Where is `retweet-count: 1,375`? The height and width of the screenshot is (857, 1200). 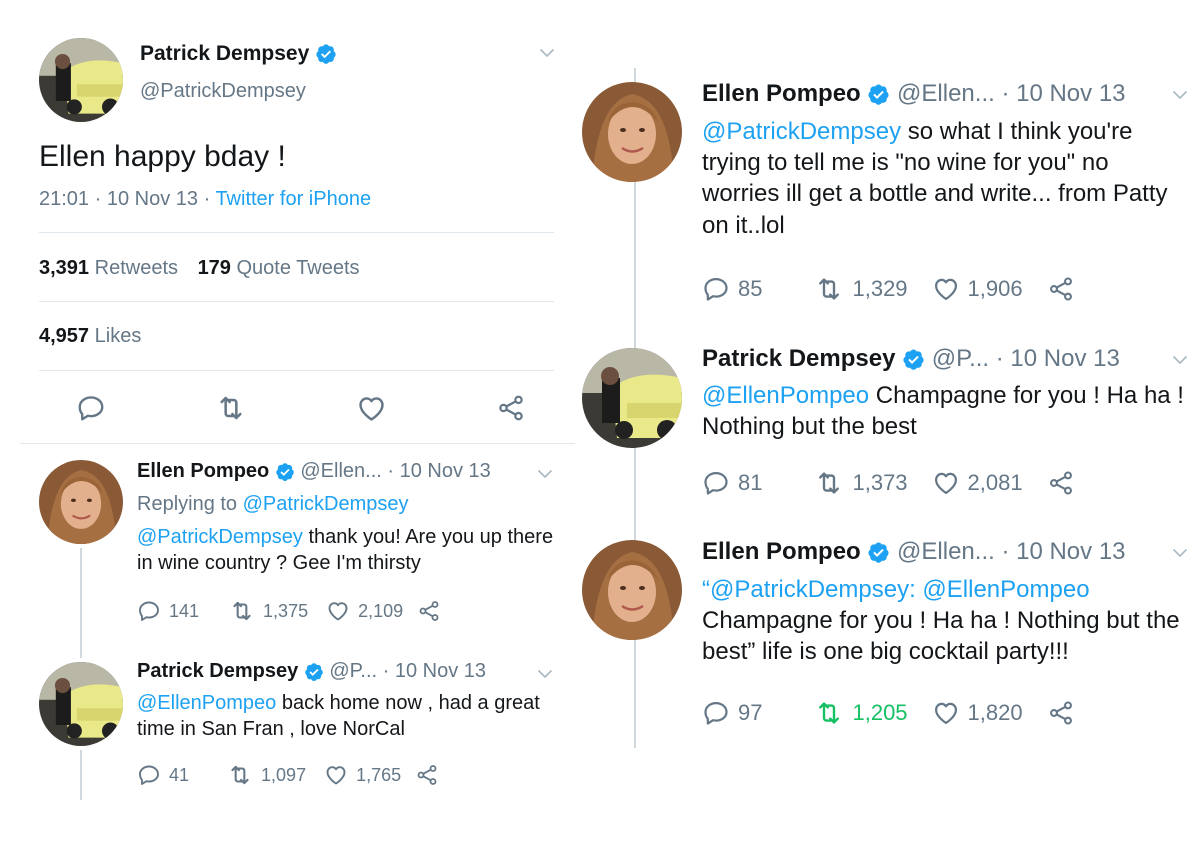 retweet-count: 1,375 is located at coordinates (286, 610).